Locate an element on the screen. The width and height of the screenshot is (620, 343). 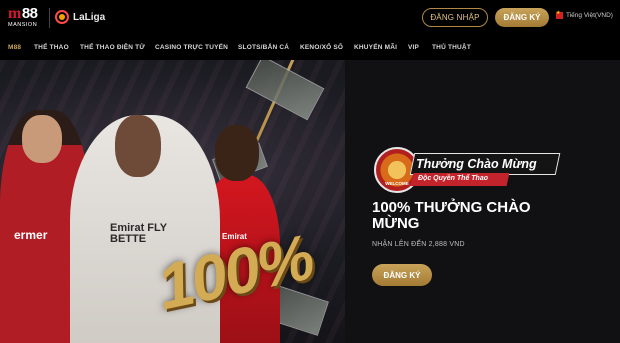
shirt-sponsor-left: ermer is located at coordinates (31, 235).